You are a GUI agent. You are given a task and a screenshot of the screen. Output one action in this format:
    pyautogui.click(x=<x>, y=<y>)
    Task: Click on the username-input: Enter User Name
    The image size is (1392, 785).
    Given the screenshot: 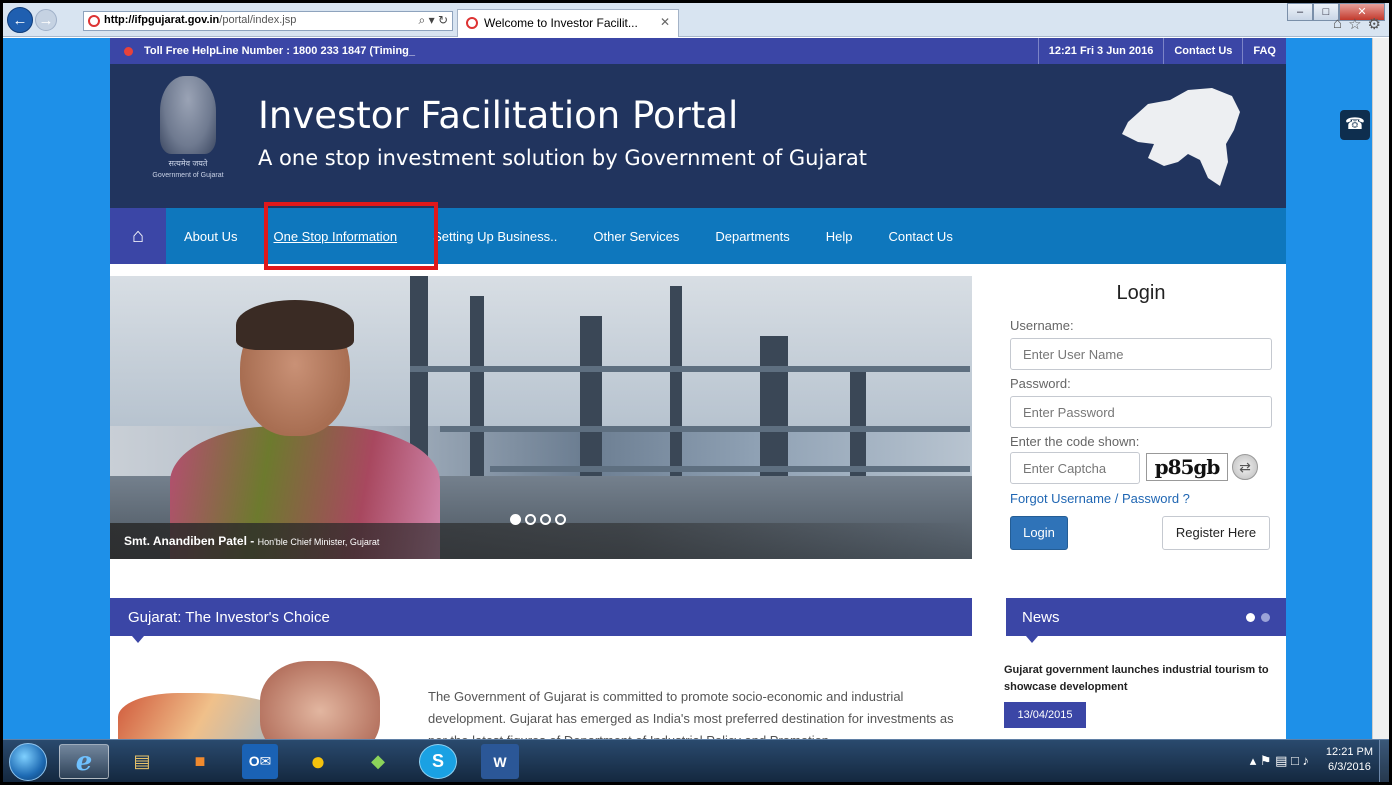 What is the action you would take?
    pyautogui.click(x=1141, y=354)
    